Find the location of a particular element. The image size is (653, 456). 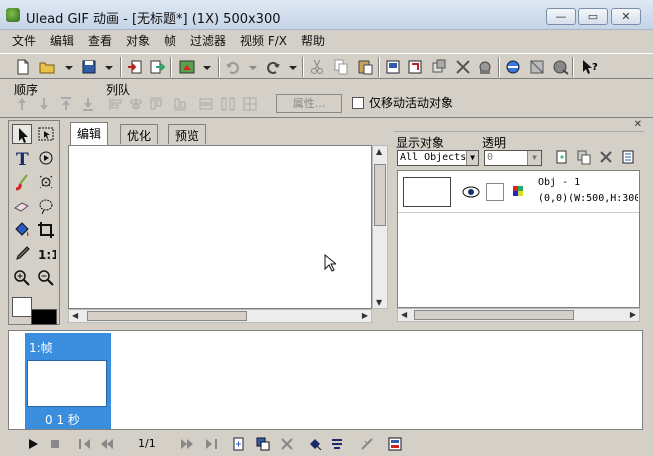

minimize-button: — is located at coordinates (561, 16).